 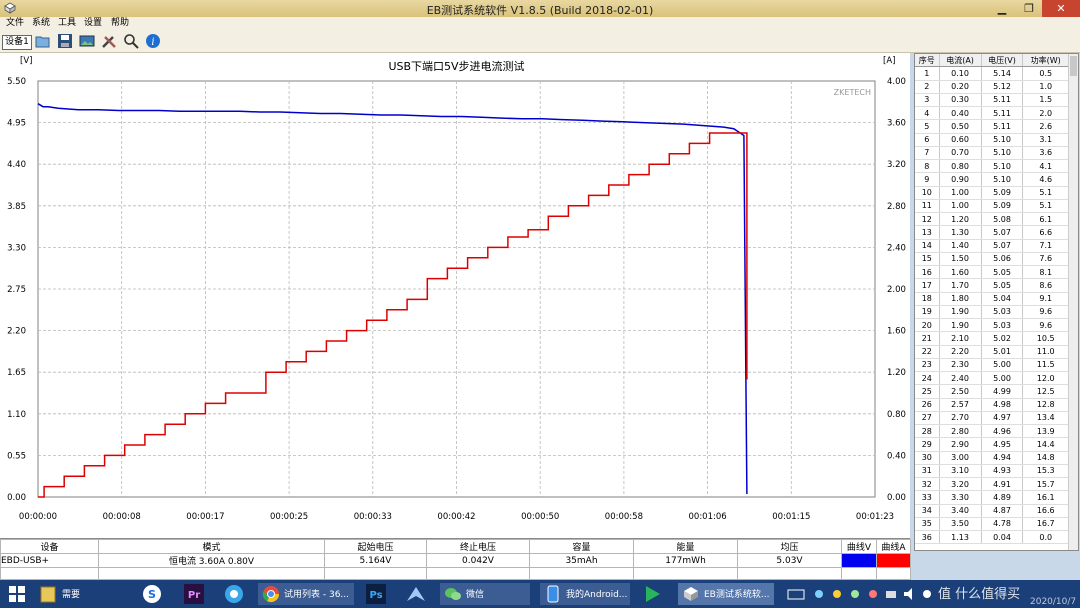 What do you see at coordinates (960, 61) in the screenshot?
I see `table-header-cell: 电流(A)` at bounding box center [960, 61].